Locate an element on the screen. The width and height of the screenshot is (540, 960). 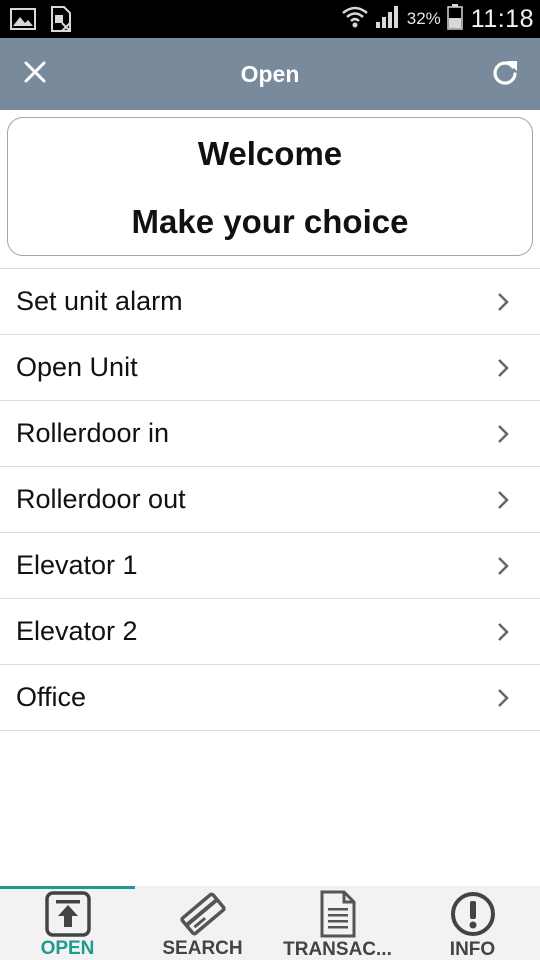
app-bar: Open is located at coordinates (270, 74).